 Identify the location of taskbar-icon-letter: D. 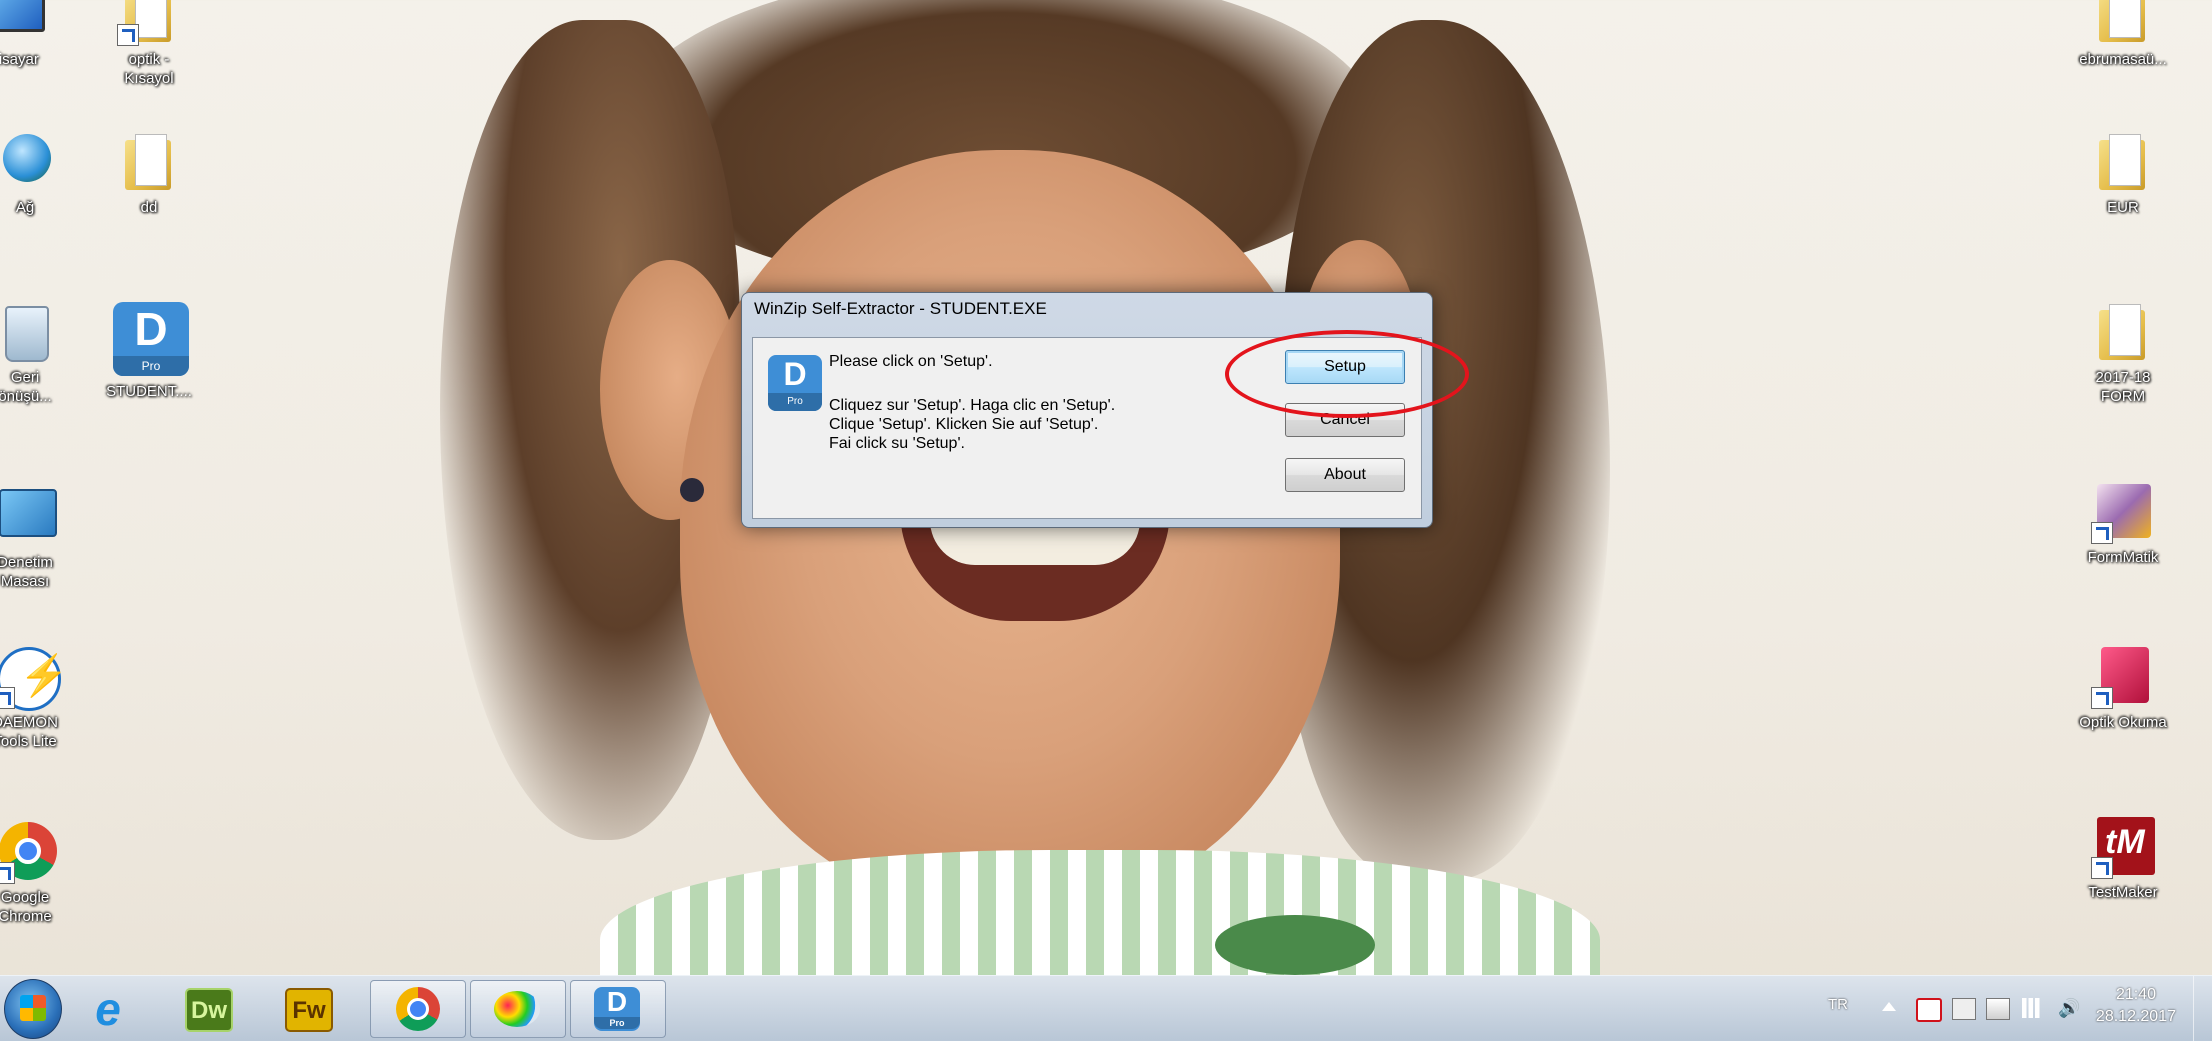
(617, 1001).